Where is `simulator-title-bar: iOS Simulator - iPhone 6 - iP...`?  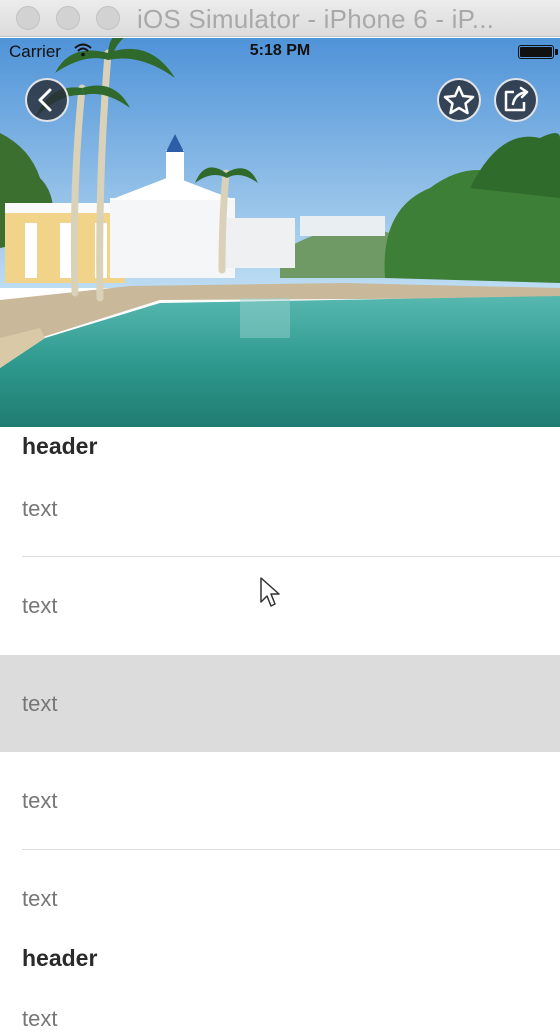 simulator-title-bar: iOS Simulator - iPhone 6 - iP... is located at coordinates (280, 18).